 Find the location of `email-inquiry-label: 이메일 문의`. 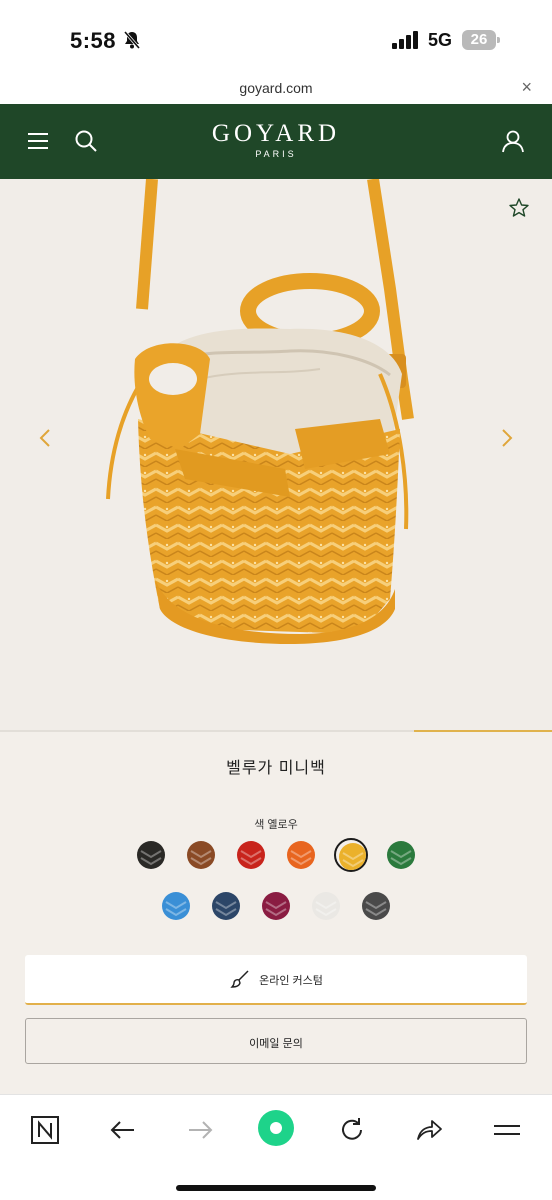

email-inquiry-label: 이메일 문의 is located at coordinates (276, 1044).